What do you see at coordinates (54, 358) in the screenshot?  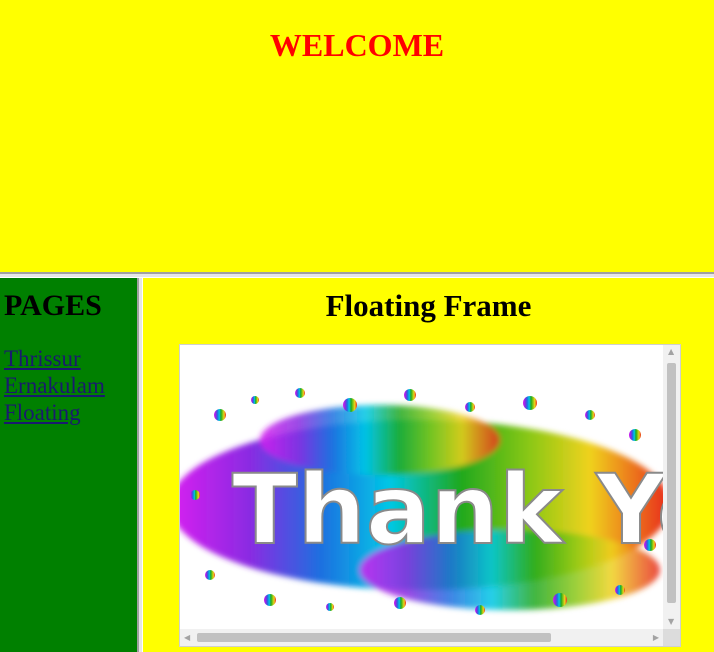 I see `nav-link-thrissur: Thrissur` at bounding box center [54, 358].